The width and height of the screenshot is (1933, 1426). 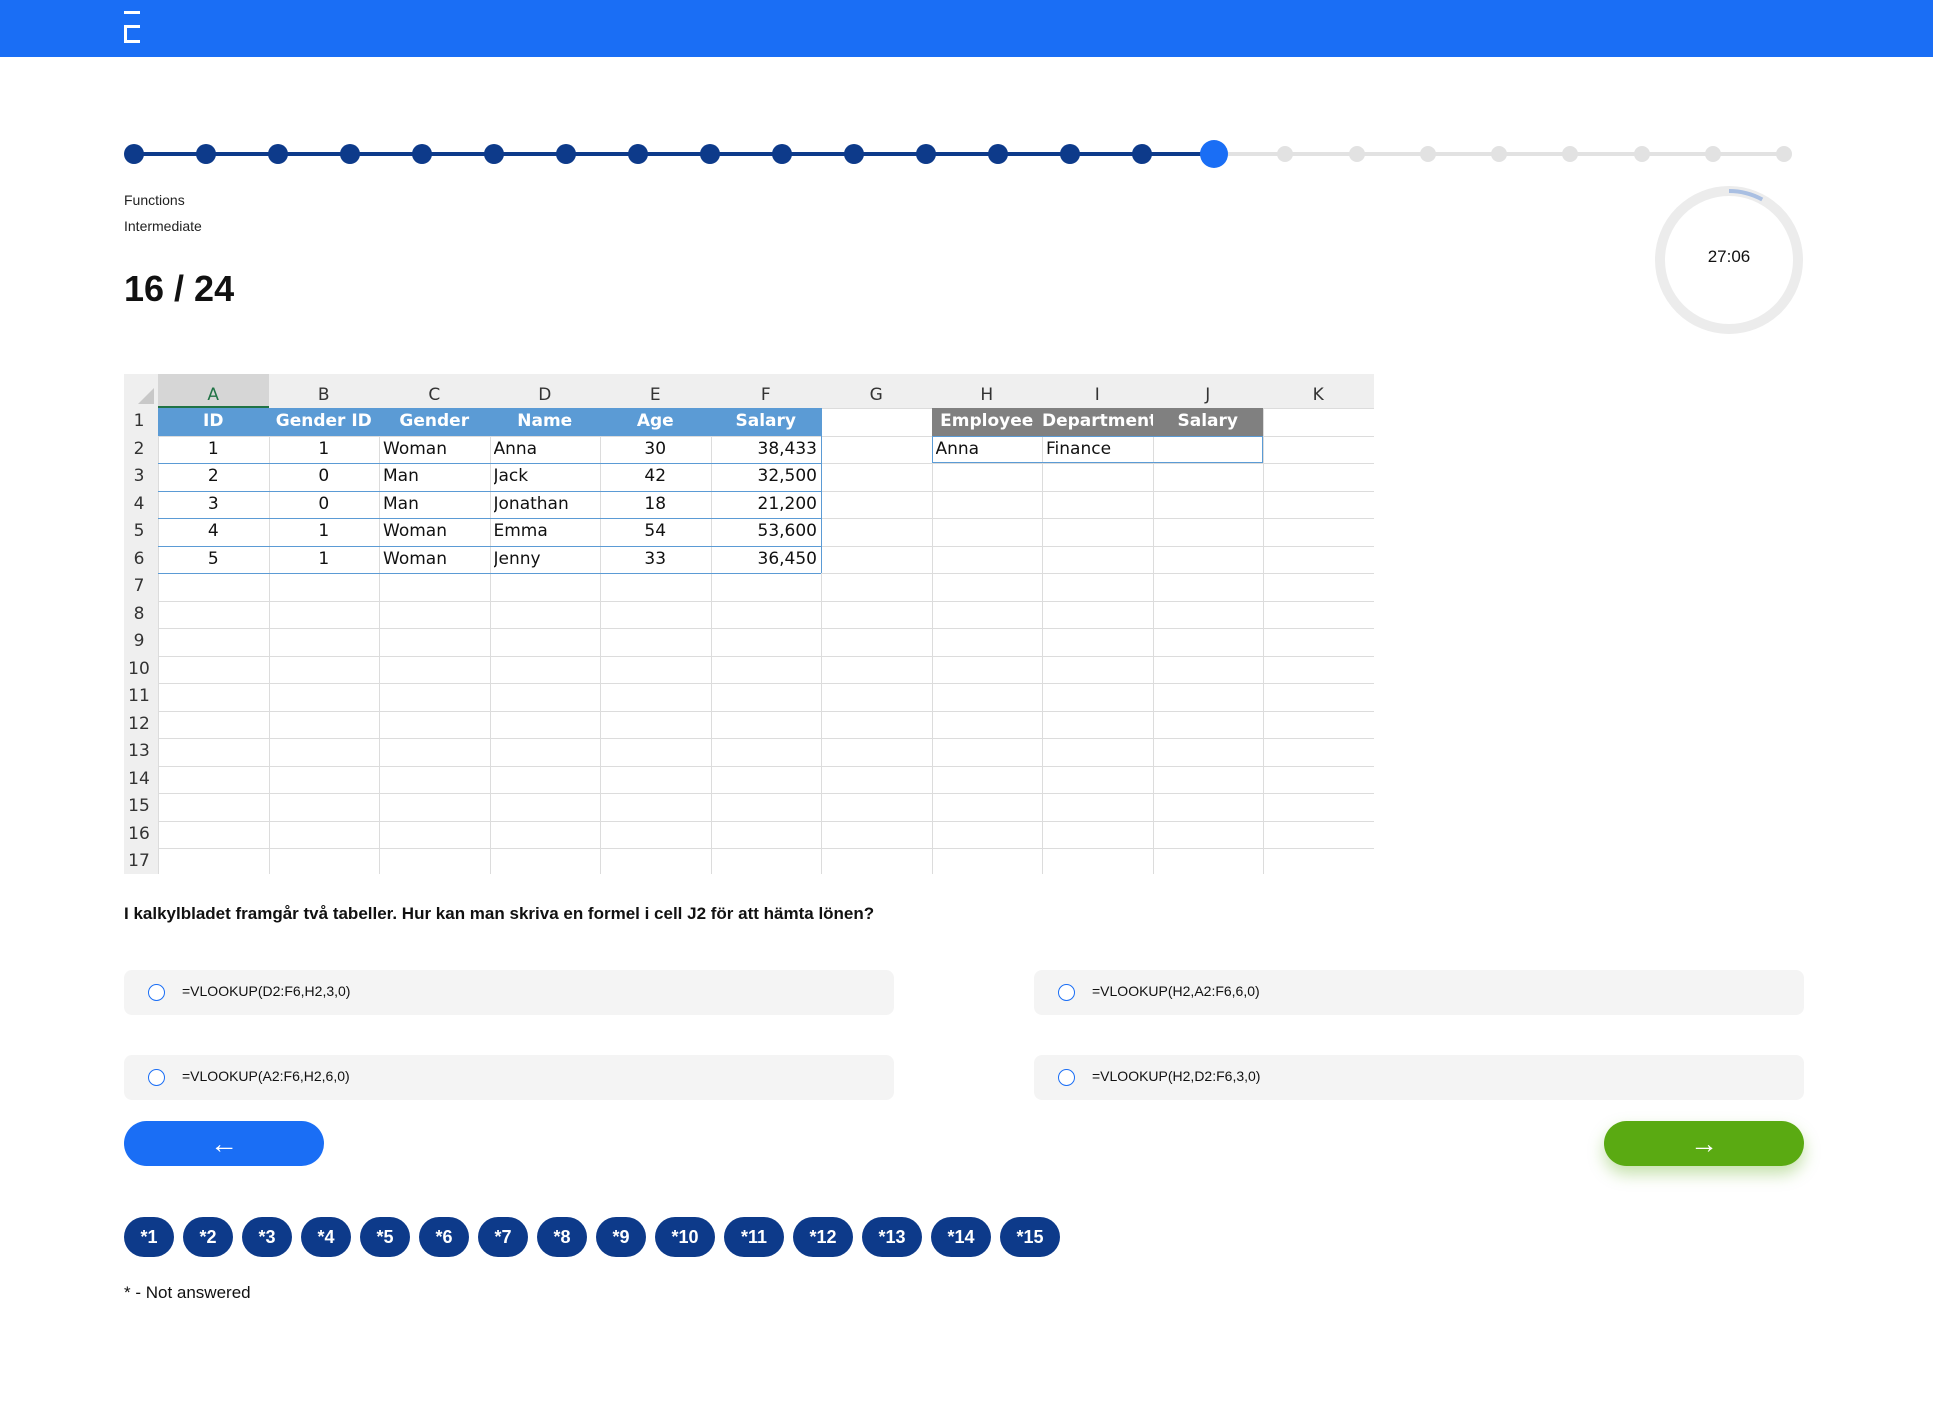 What do you see at coordinates (154, 200) in the screenshot?
I see `quiz-category: Functions` at bounding box center [154, 200].